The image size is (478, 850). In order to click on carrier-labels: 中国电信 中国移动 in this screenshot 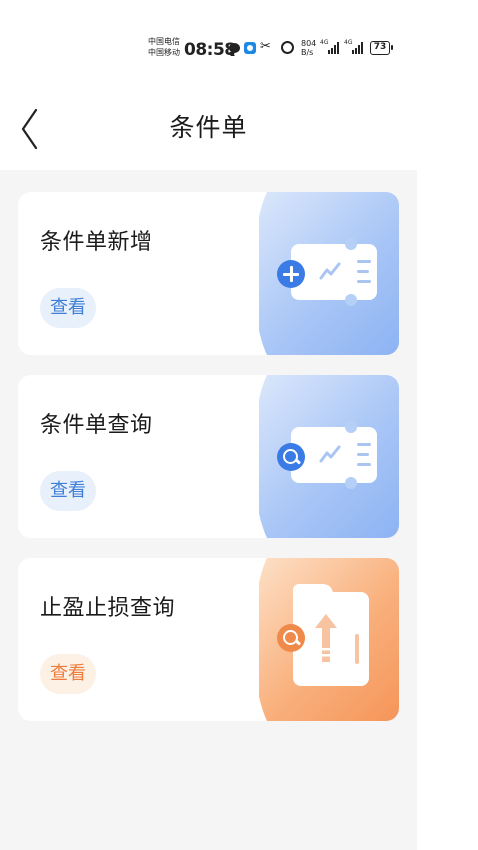, I will do `click(164, 47)`.